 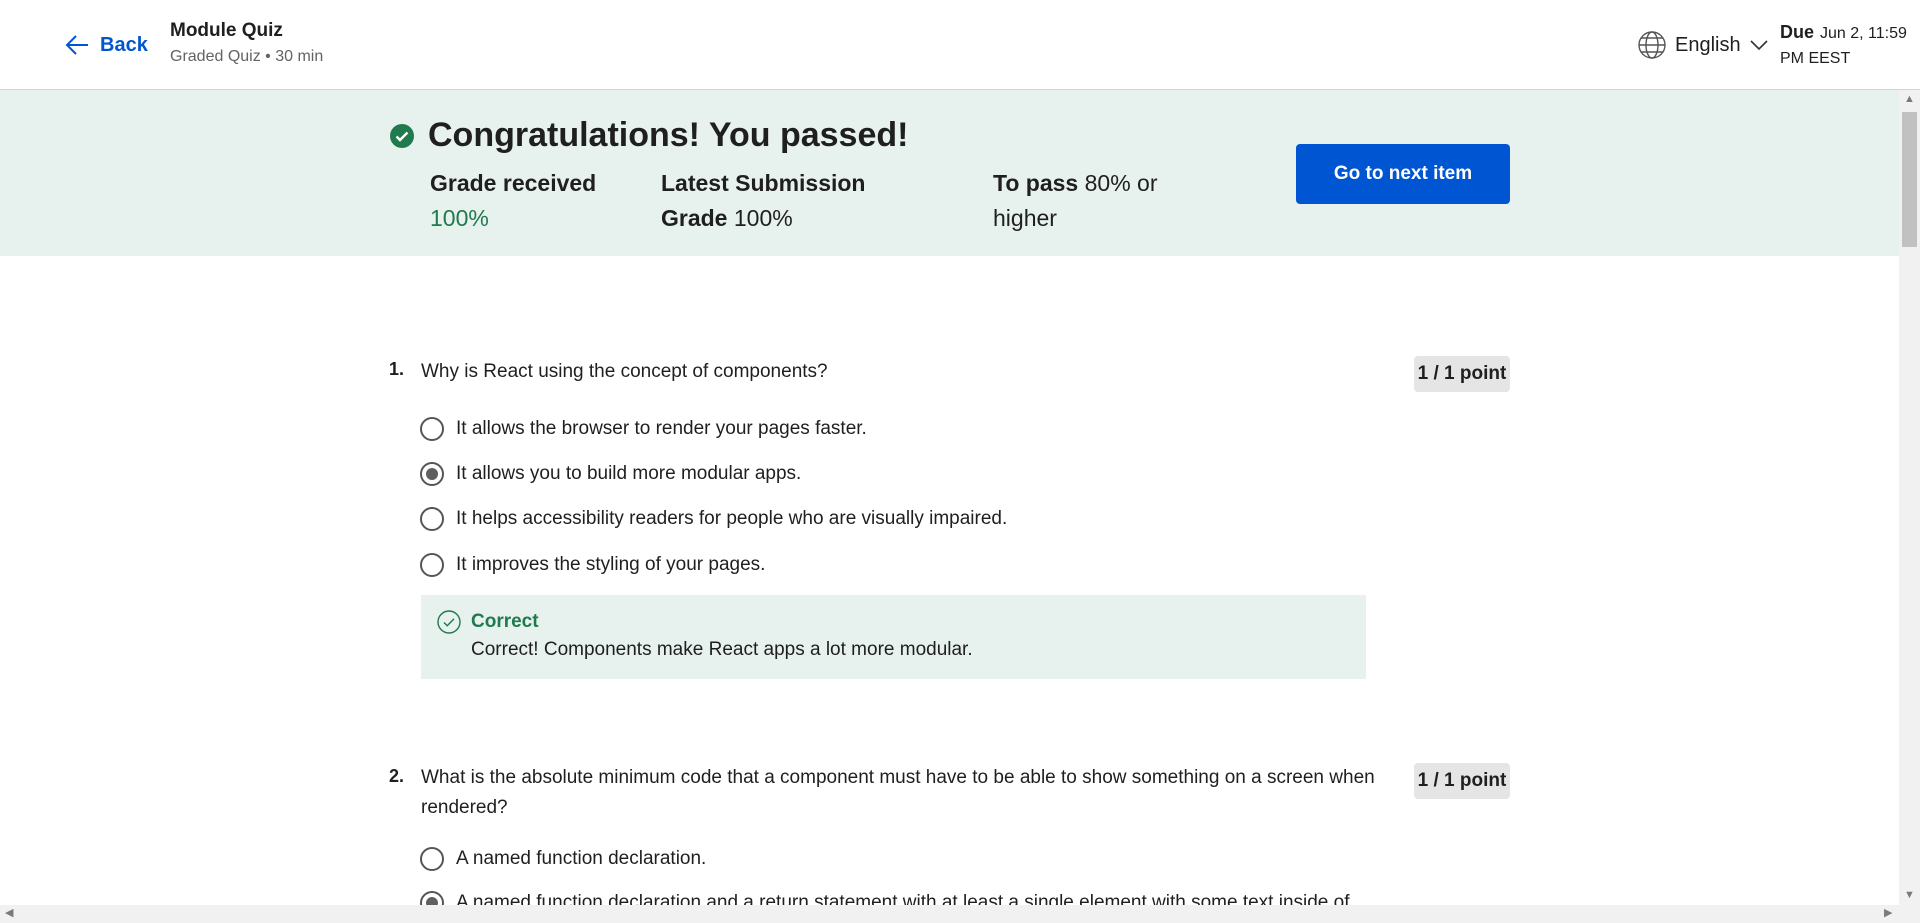 I want to click on question-number: 2., so click(x=397, y=776).